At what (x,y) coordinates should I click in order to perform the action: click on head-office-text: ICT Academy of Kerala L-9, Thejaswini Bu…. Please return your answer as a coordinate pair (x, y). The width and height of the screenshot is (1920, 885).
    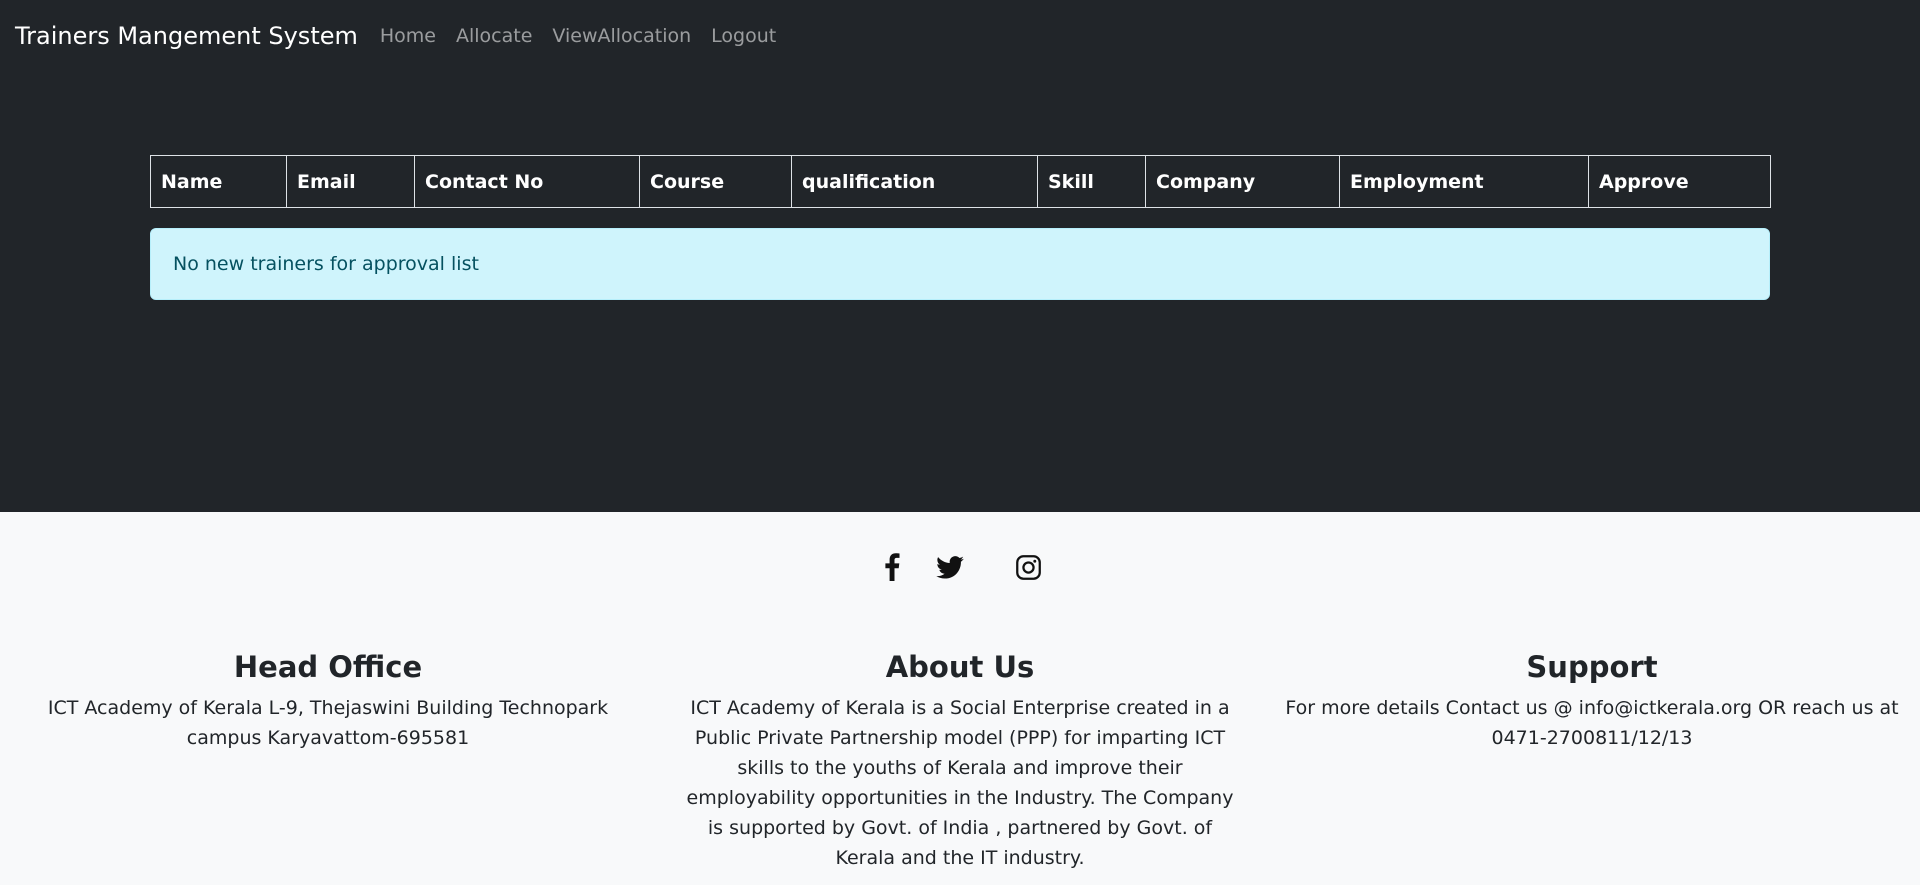
    Looking at the image, I should click on (328, 723).